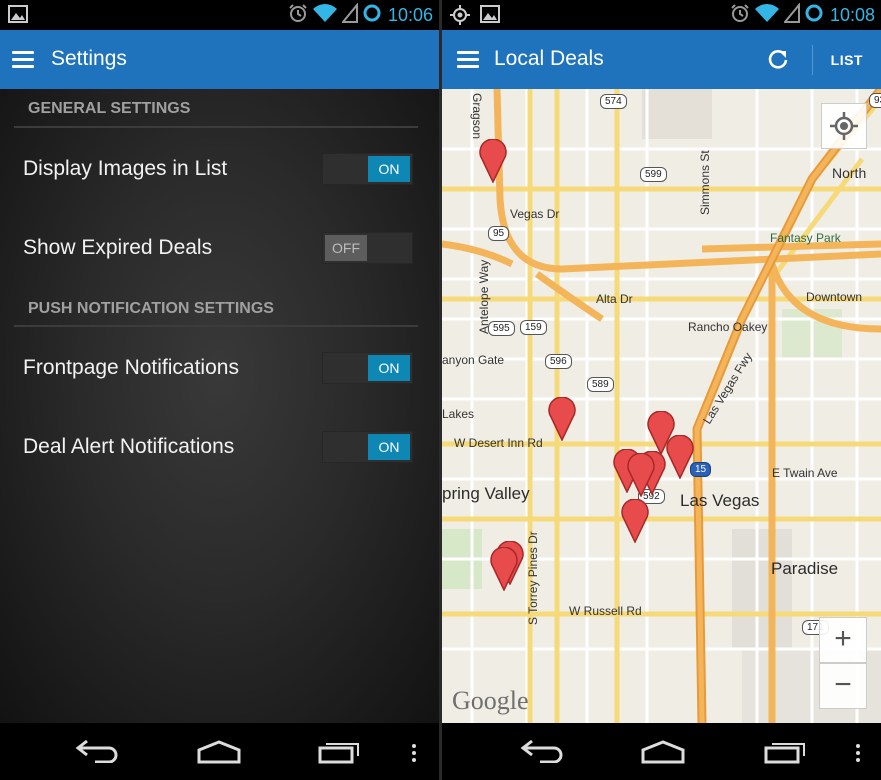 This screenshot has height=780, width=881. I want to click on toggle-frontpage: ON, so click(367, 368).